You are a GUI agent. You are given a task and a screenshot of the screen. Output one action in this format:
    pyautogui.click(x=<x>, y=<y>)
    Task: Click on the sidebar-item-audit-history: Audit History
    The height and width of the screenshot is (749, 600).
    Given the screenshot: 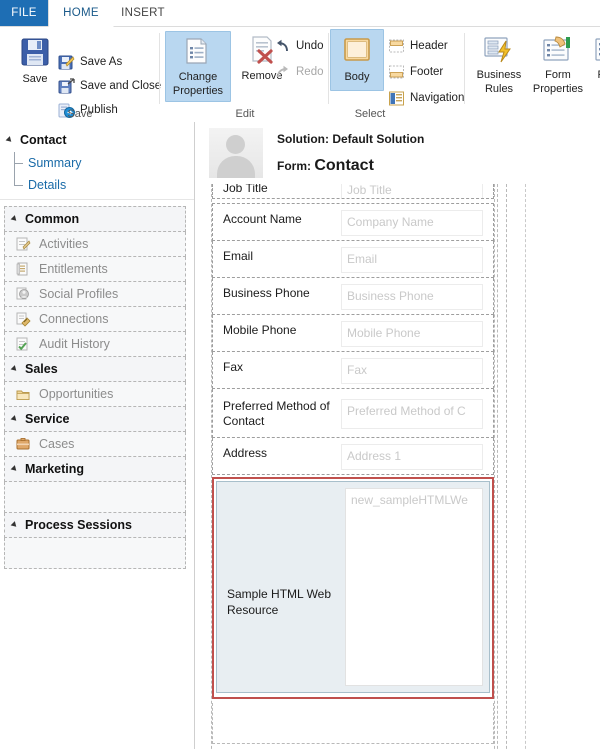 What is the action you would take?
    pyautogui.click(x=95, y=344)
    